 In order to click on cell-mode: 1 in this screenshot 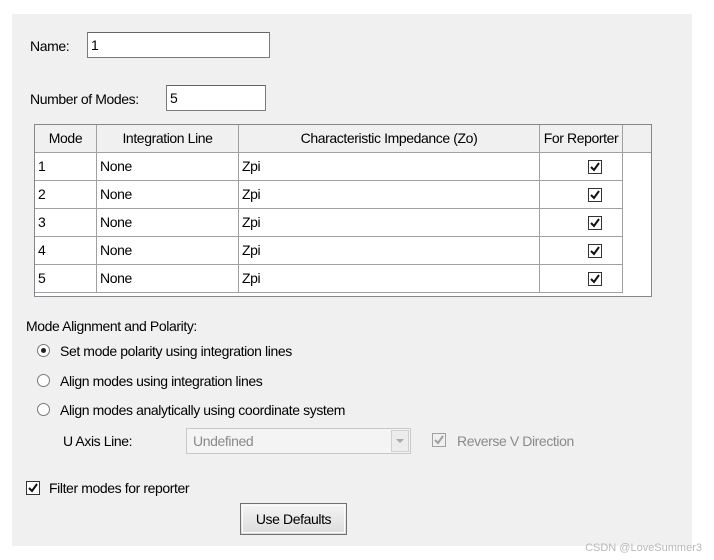, I will do `click(66, 166)`.